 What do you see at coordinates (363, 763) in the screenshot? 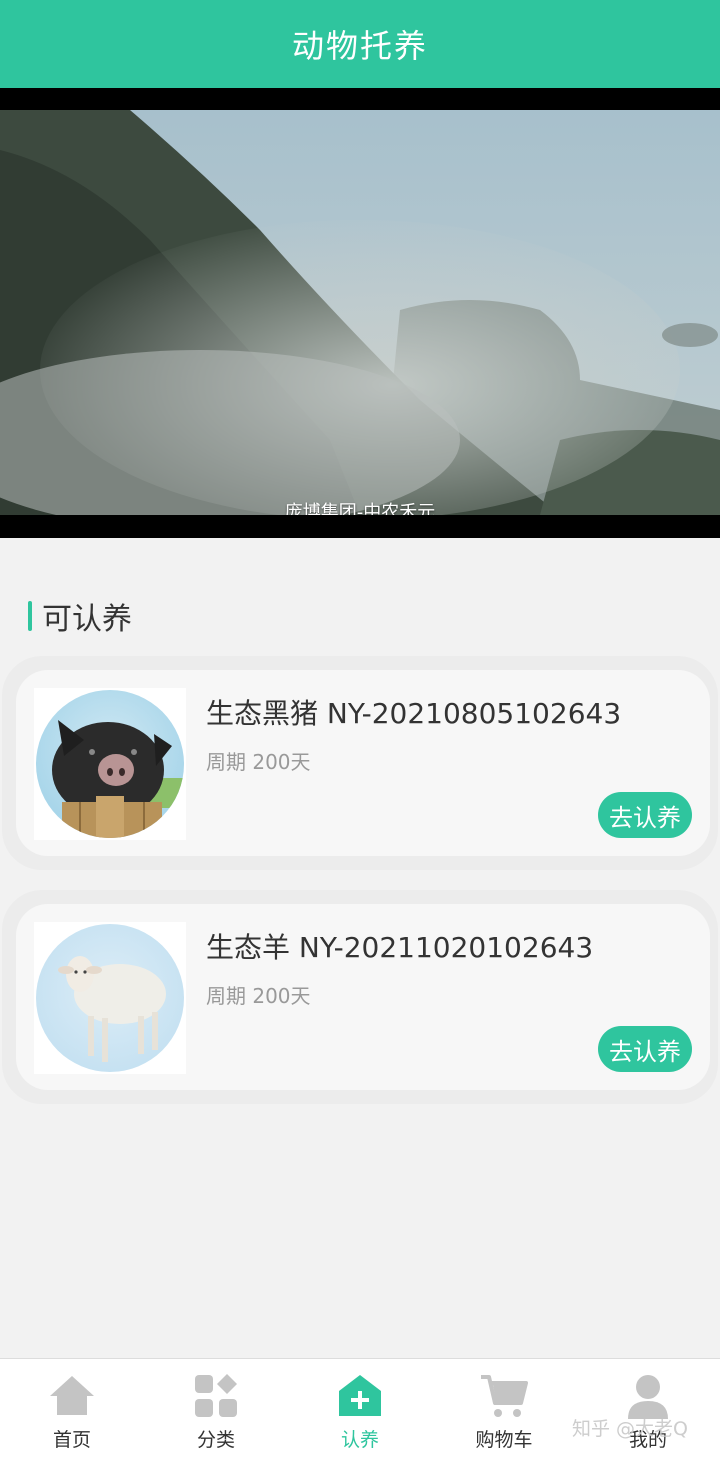
I see `list-item: 生态黑猪 NY-20210805102643 周期 200天 去认养` at bounding box center [363, 763].